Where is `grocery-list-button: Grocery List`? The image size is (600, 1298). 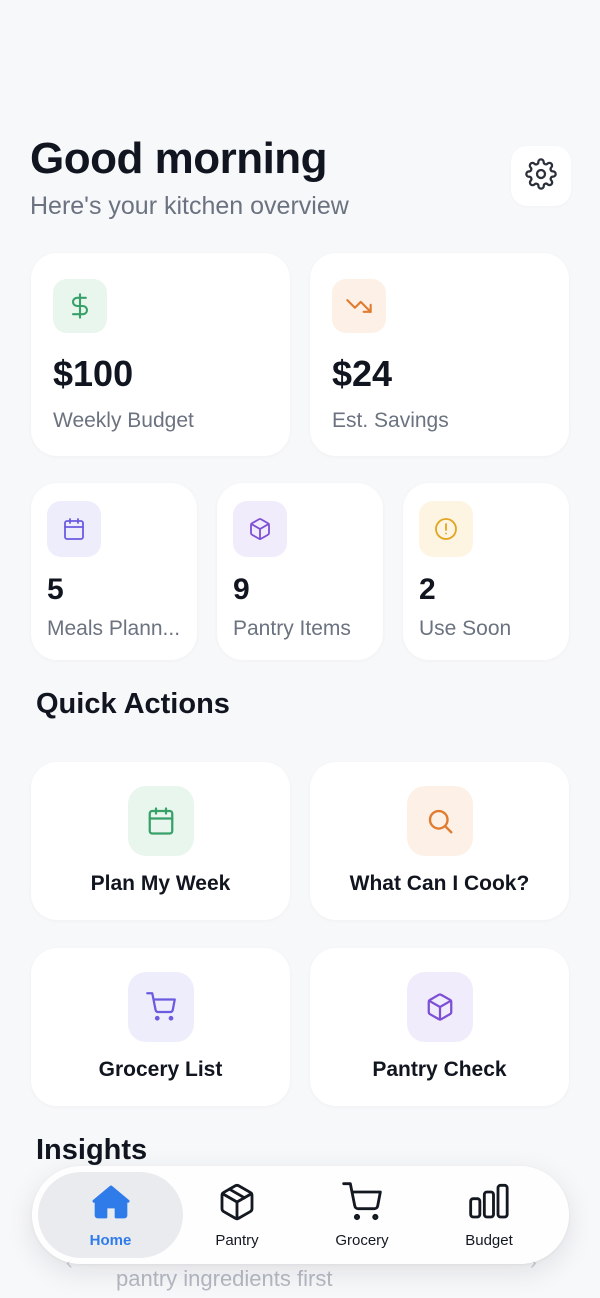
grocery-list-button: Grocery List is located at coordinates (160, 1027).